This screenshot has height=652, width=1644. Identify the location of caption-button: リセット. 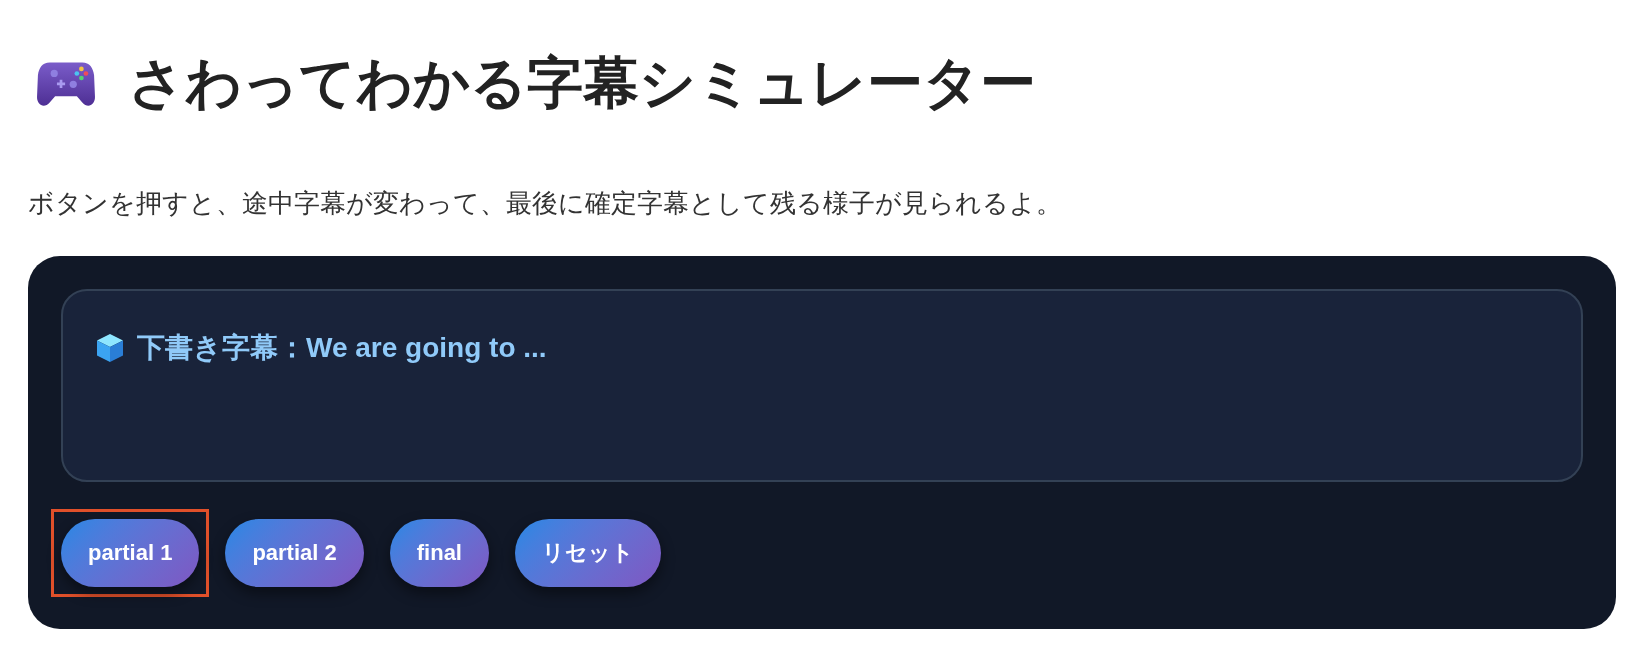
(588, 553).